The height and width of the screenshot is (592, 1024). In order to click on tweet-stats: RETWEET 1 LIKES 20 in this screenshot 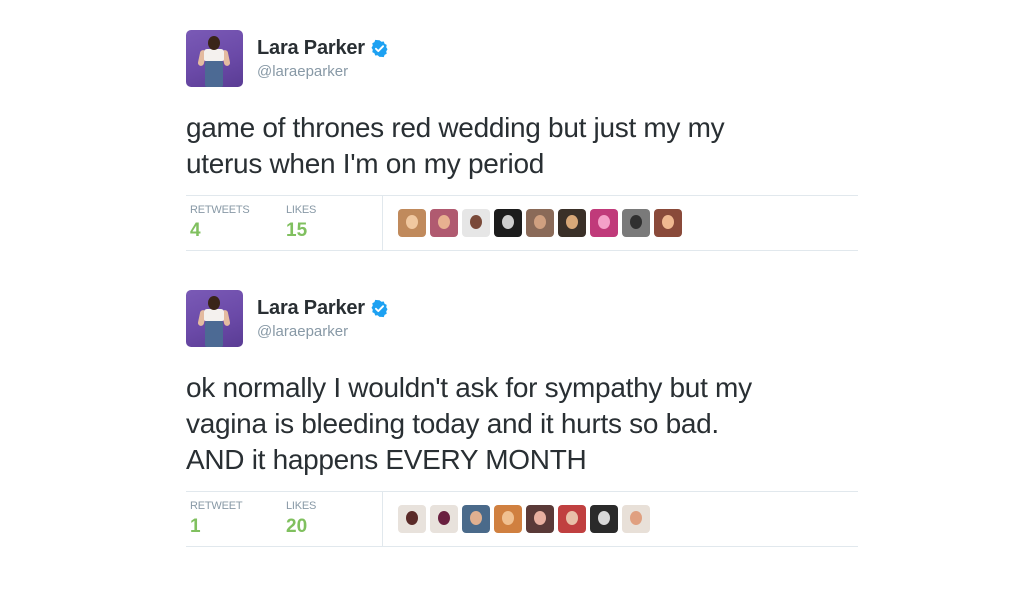, I will do `click(522, 519)`.